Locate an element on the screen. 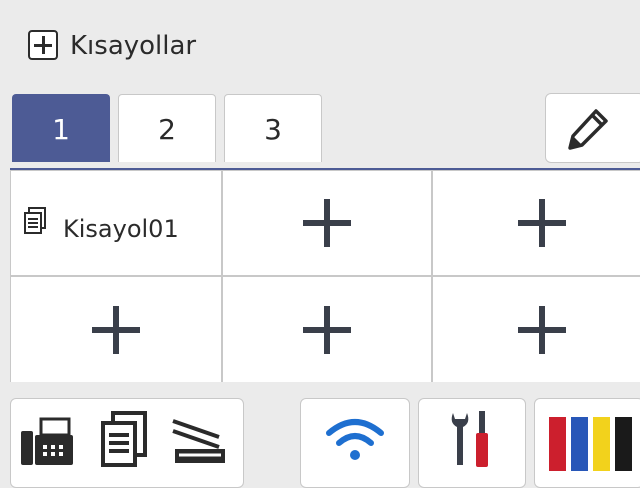 Image resolution: width=640 pixels, height=488 pixels. settings-button is located at coordinates (472, 443).